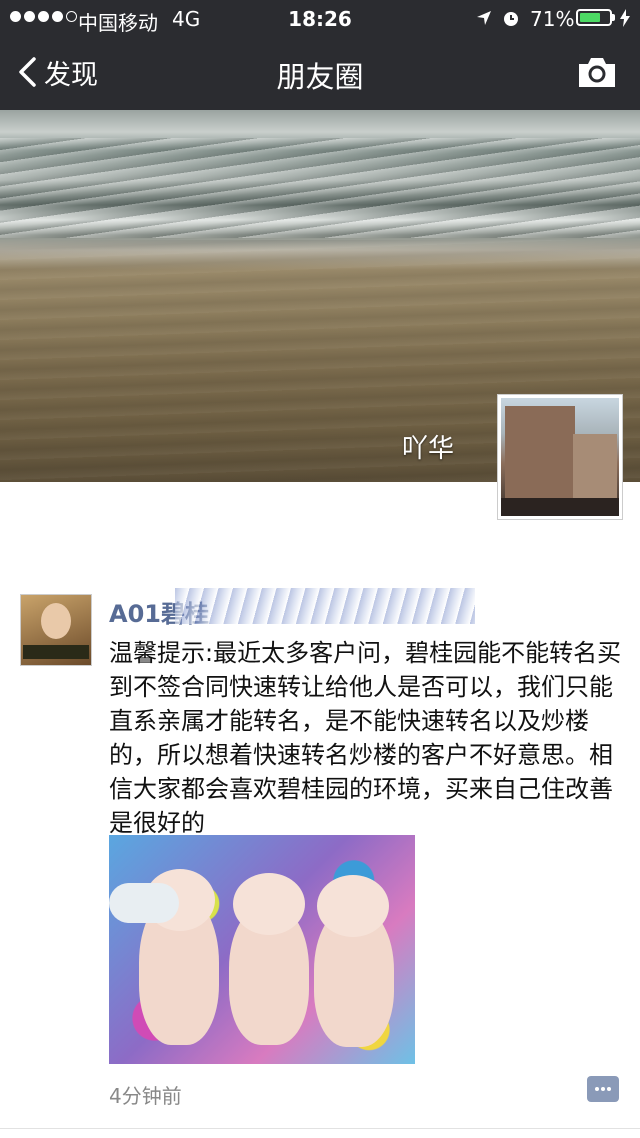  I want to click on cover-waves, so click(320, 188).